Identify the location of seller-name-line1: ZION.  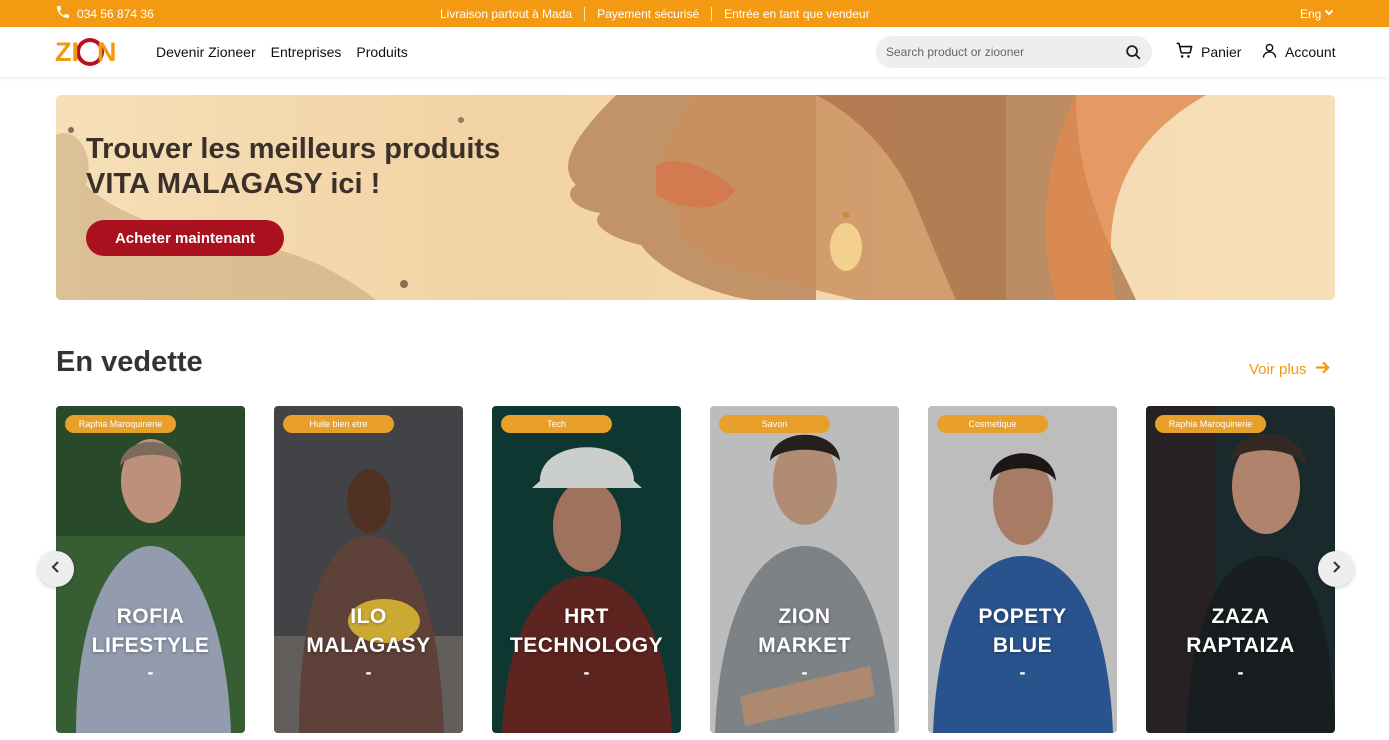
(804, 616).